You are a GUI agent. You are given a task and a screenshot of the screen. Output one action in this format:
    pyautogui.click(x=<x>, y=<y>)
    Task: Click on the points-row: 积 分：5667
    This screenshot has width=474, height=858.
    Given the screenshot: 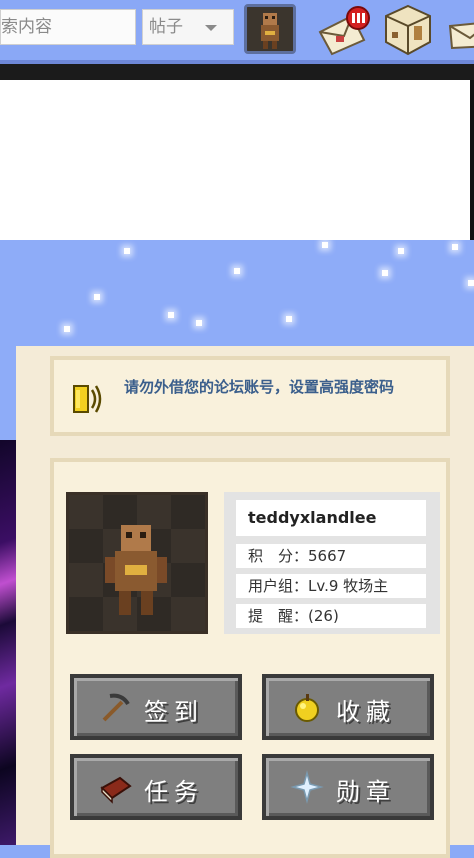 What is the action you would take?
    pyautogui.click(x=331, y=556)
    